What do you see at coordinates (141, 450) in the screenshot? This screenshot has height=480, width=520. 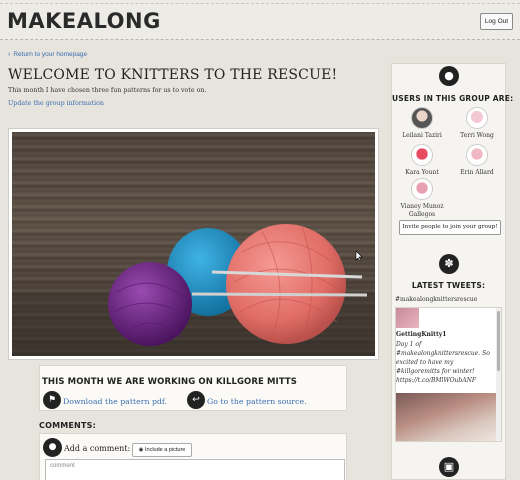 I see `camera-icon: ◉` at bounding box center [141, 450].